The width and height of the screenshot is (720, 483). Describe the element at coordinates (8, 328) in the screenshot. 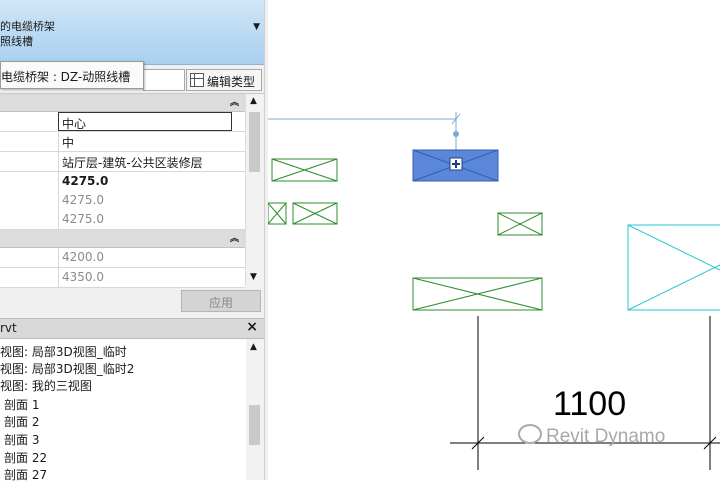

I see `project-browser-title-text: rvt` at that location.